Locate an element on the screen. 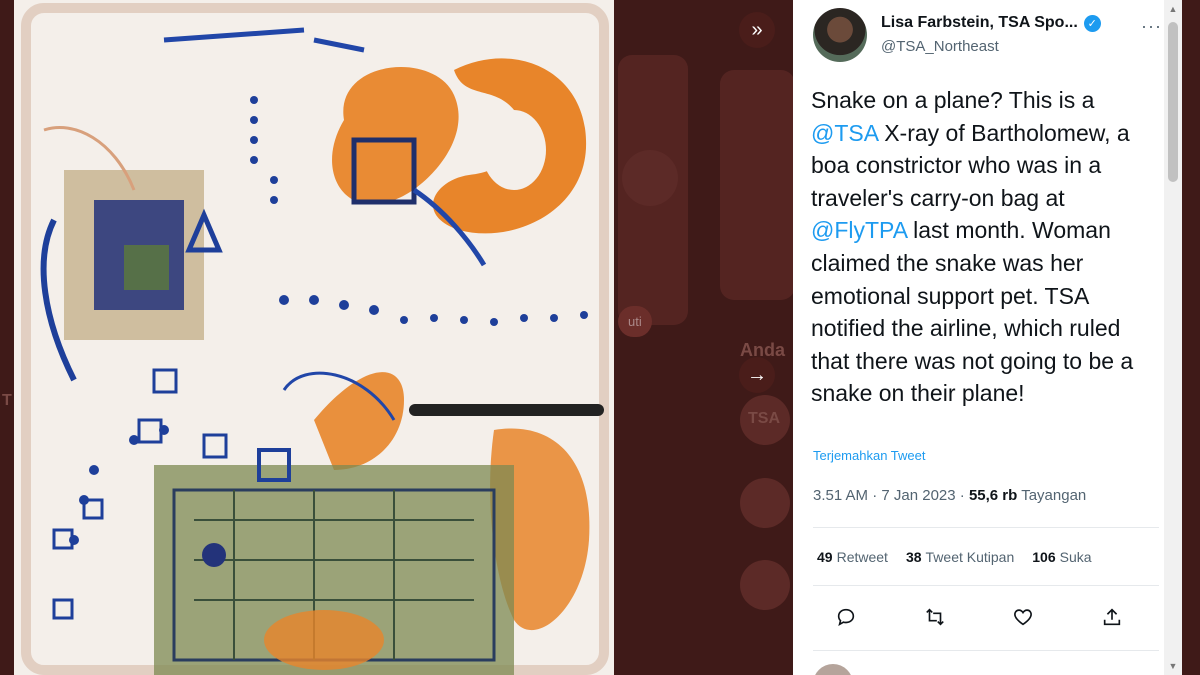  tweet-stats: 49 Retweet 38 Tweet Kutipan 106 Suka is located at coordinates (954, 557).